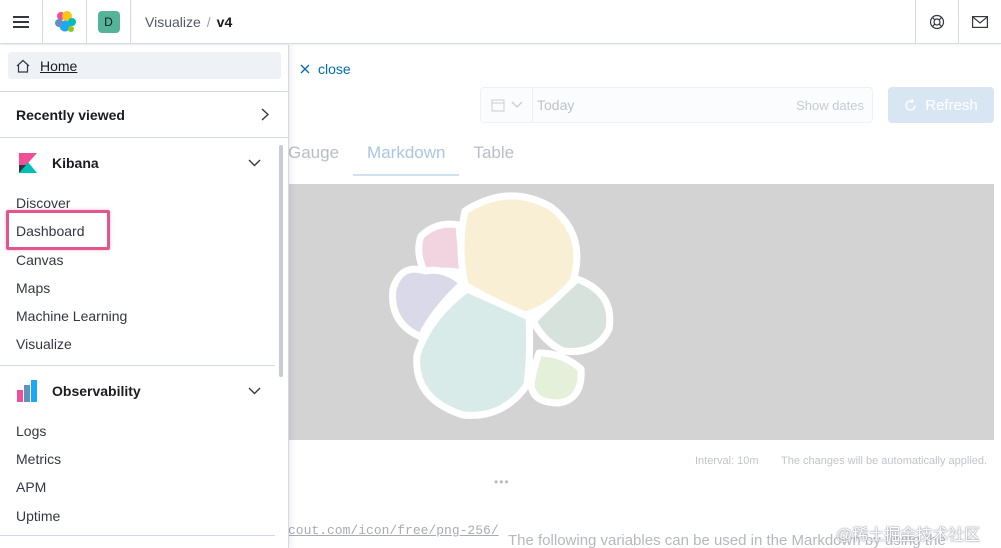 This screenshot has width=1001, height=548. Describe the element at coordinates (951, 105) in the screenshot. I see `refresh-label: Refresh` at that location.